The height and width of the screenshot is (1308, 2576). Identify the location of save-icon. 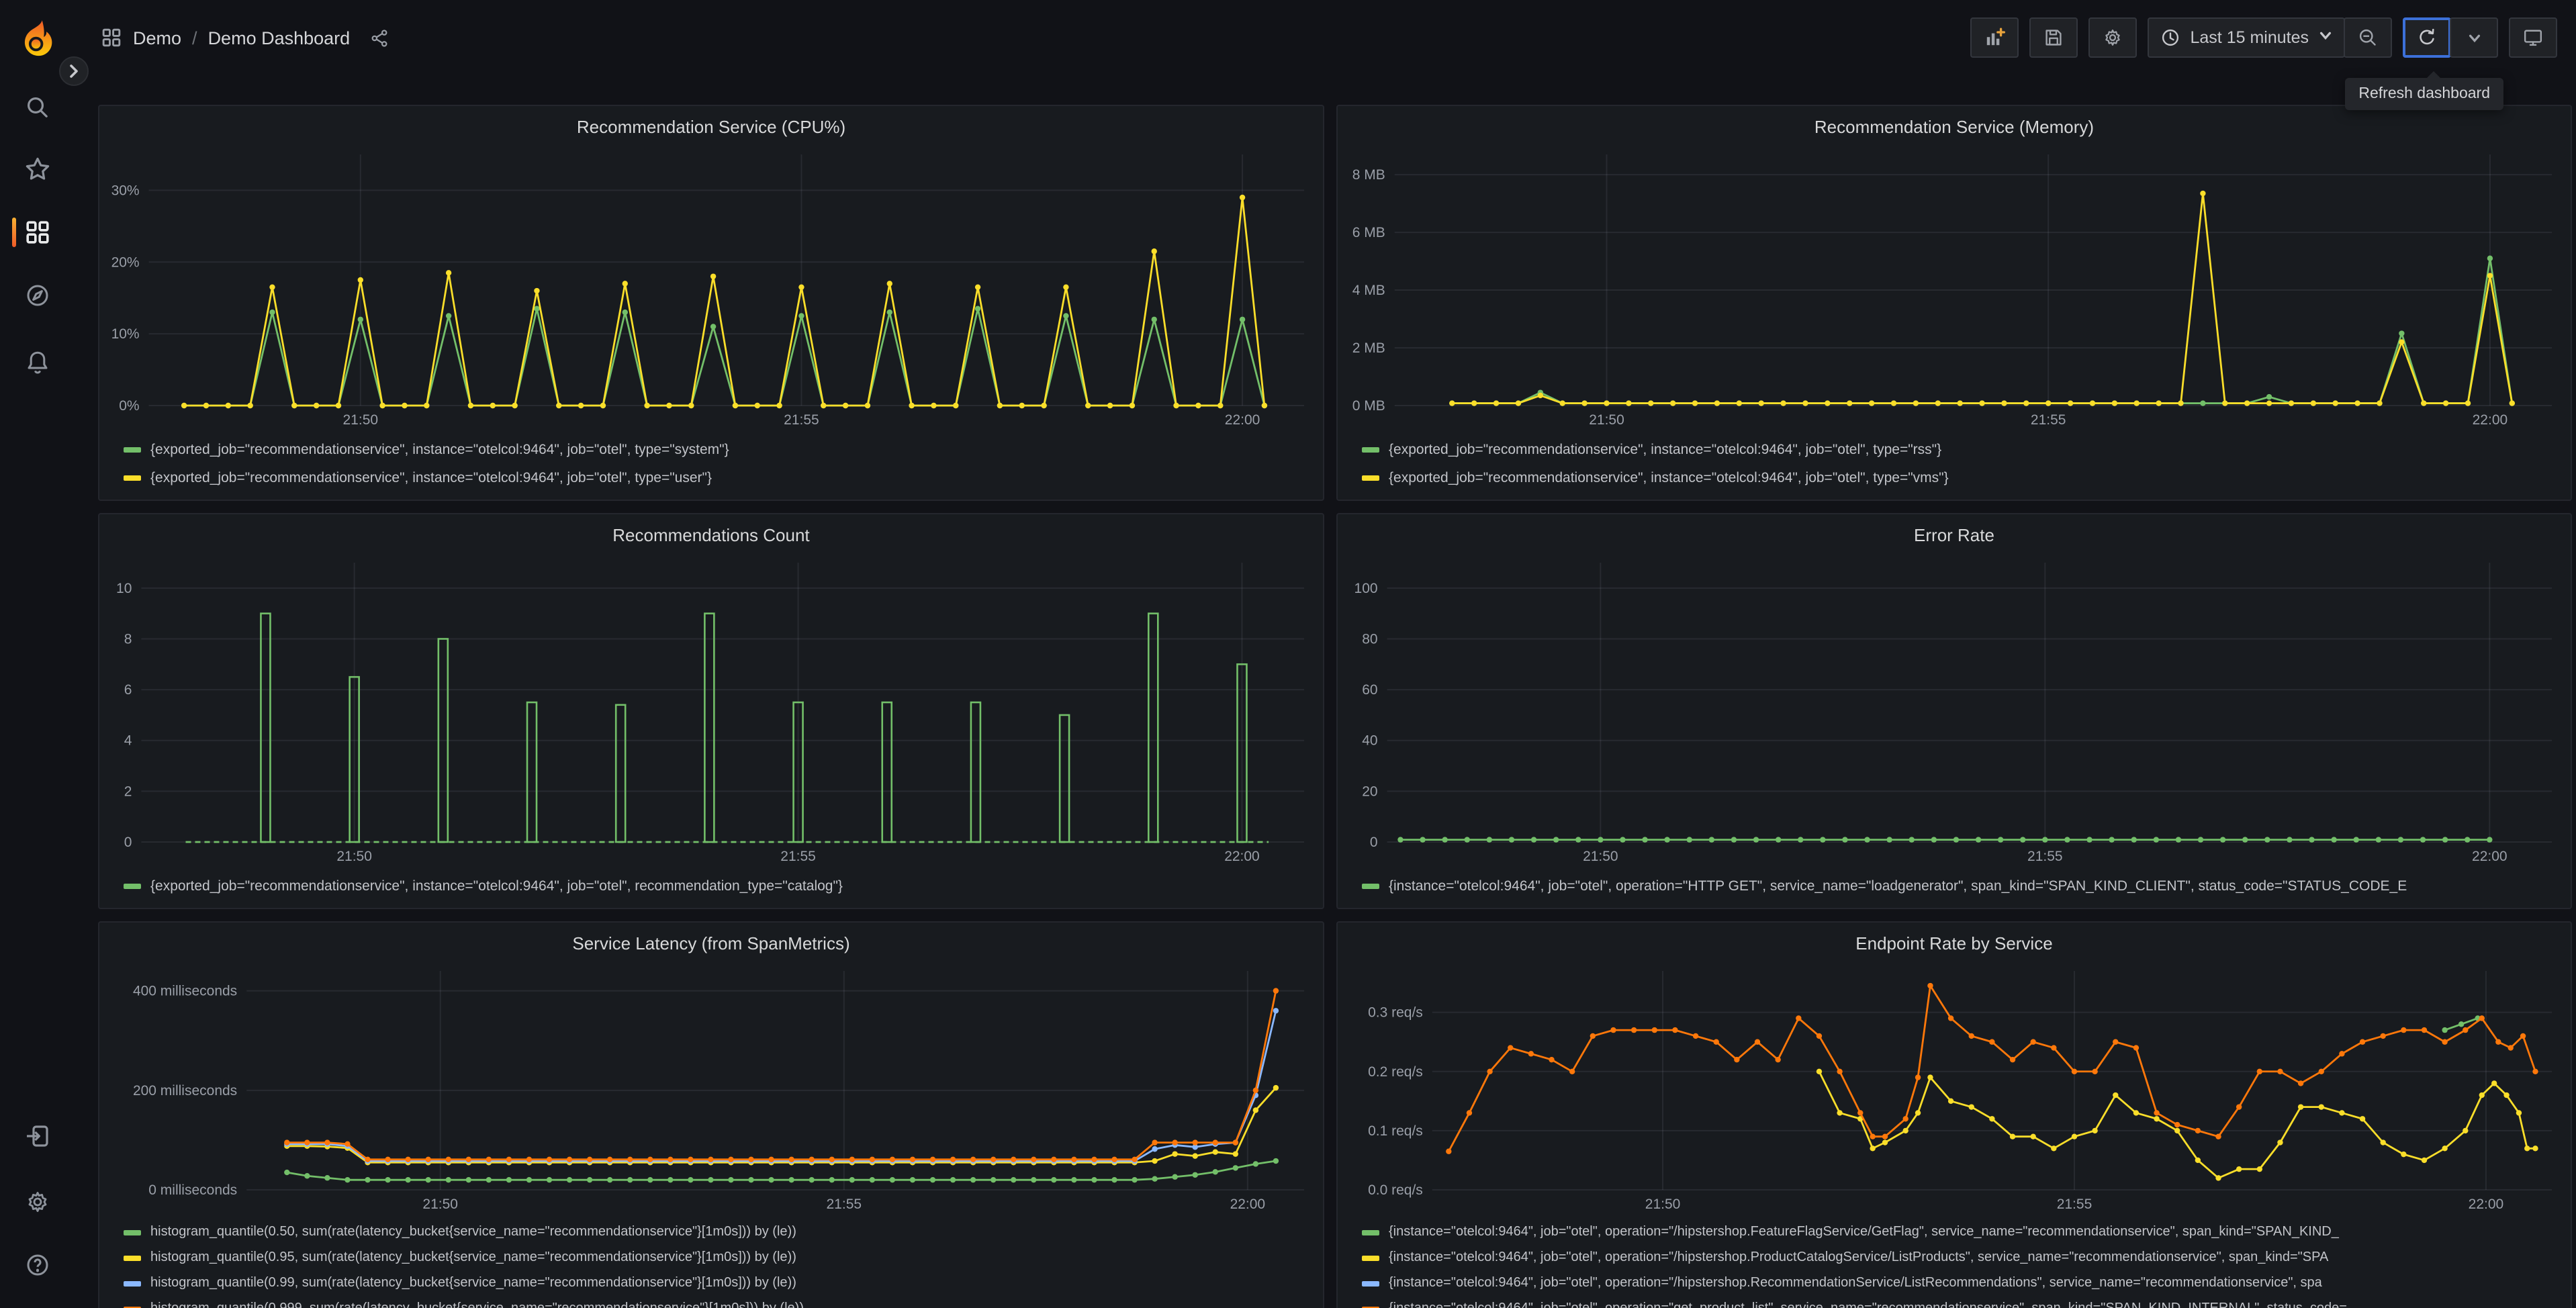
(2053, 38).